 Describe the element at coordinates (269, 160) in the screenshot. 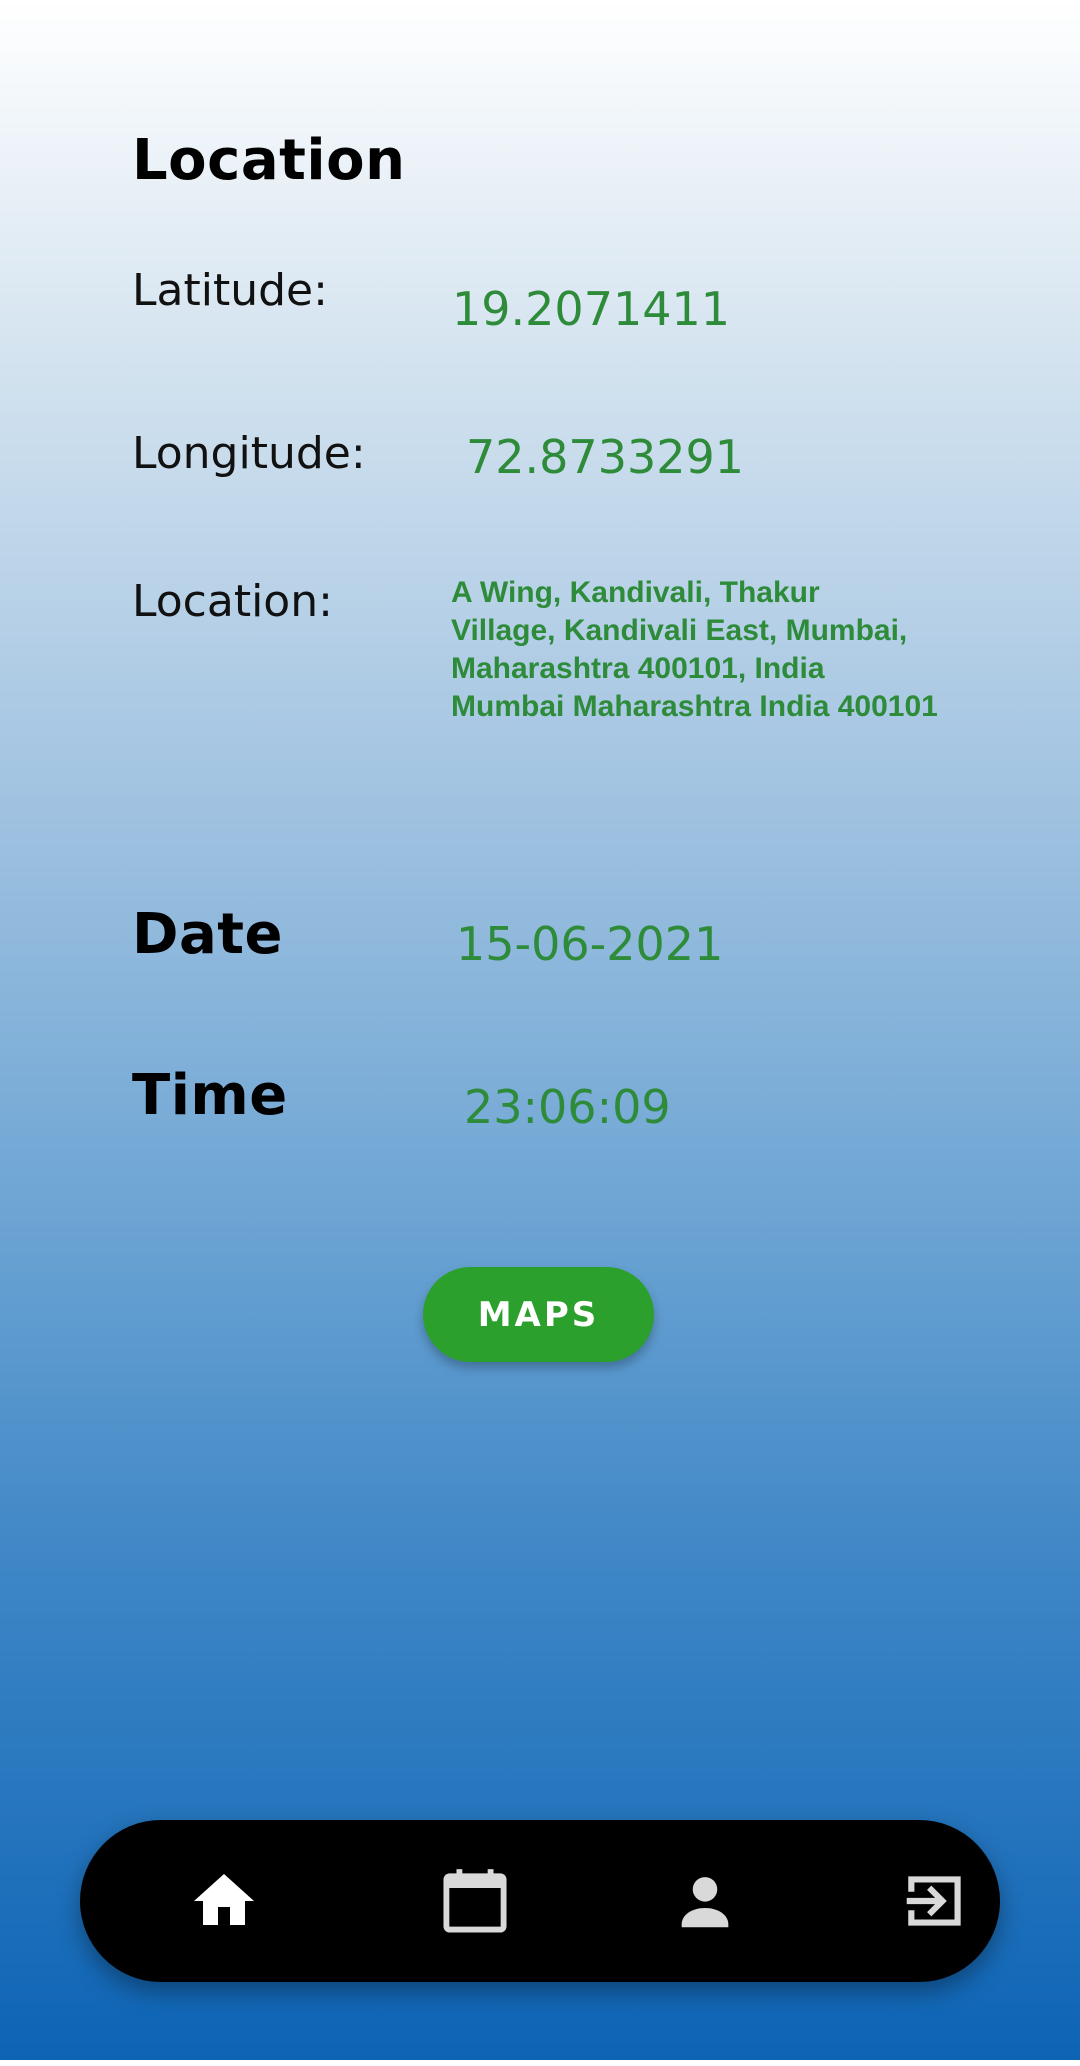

I see `location-heading: Location` at that location.